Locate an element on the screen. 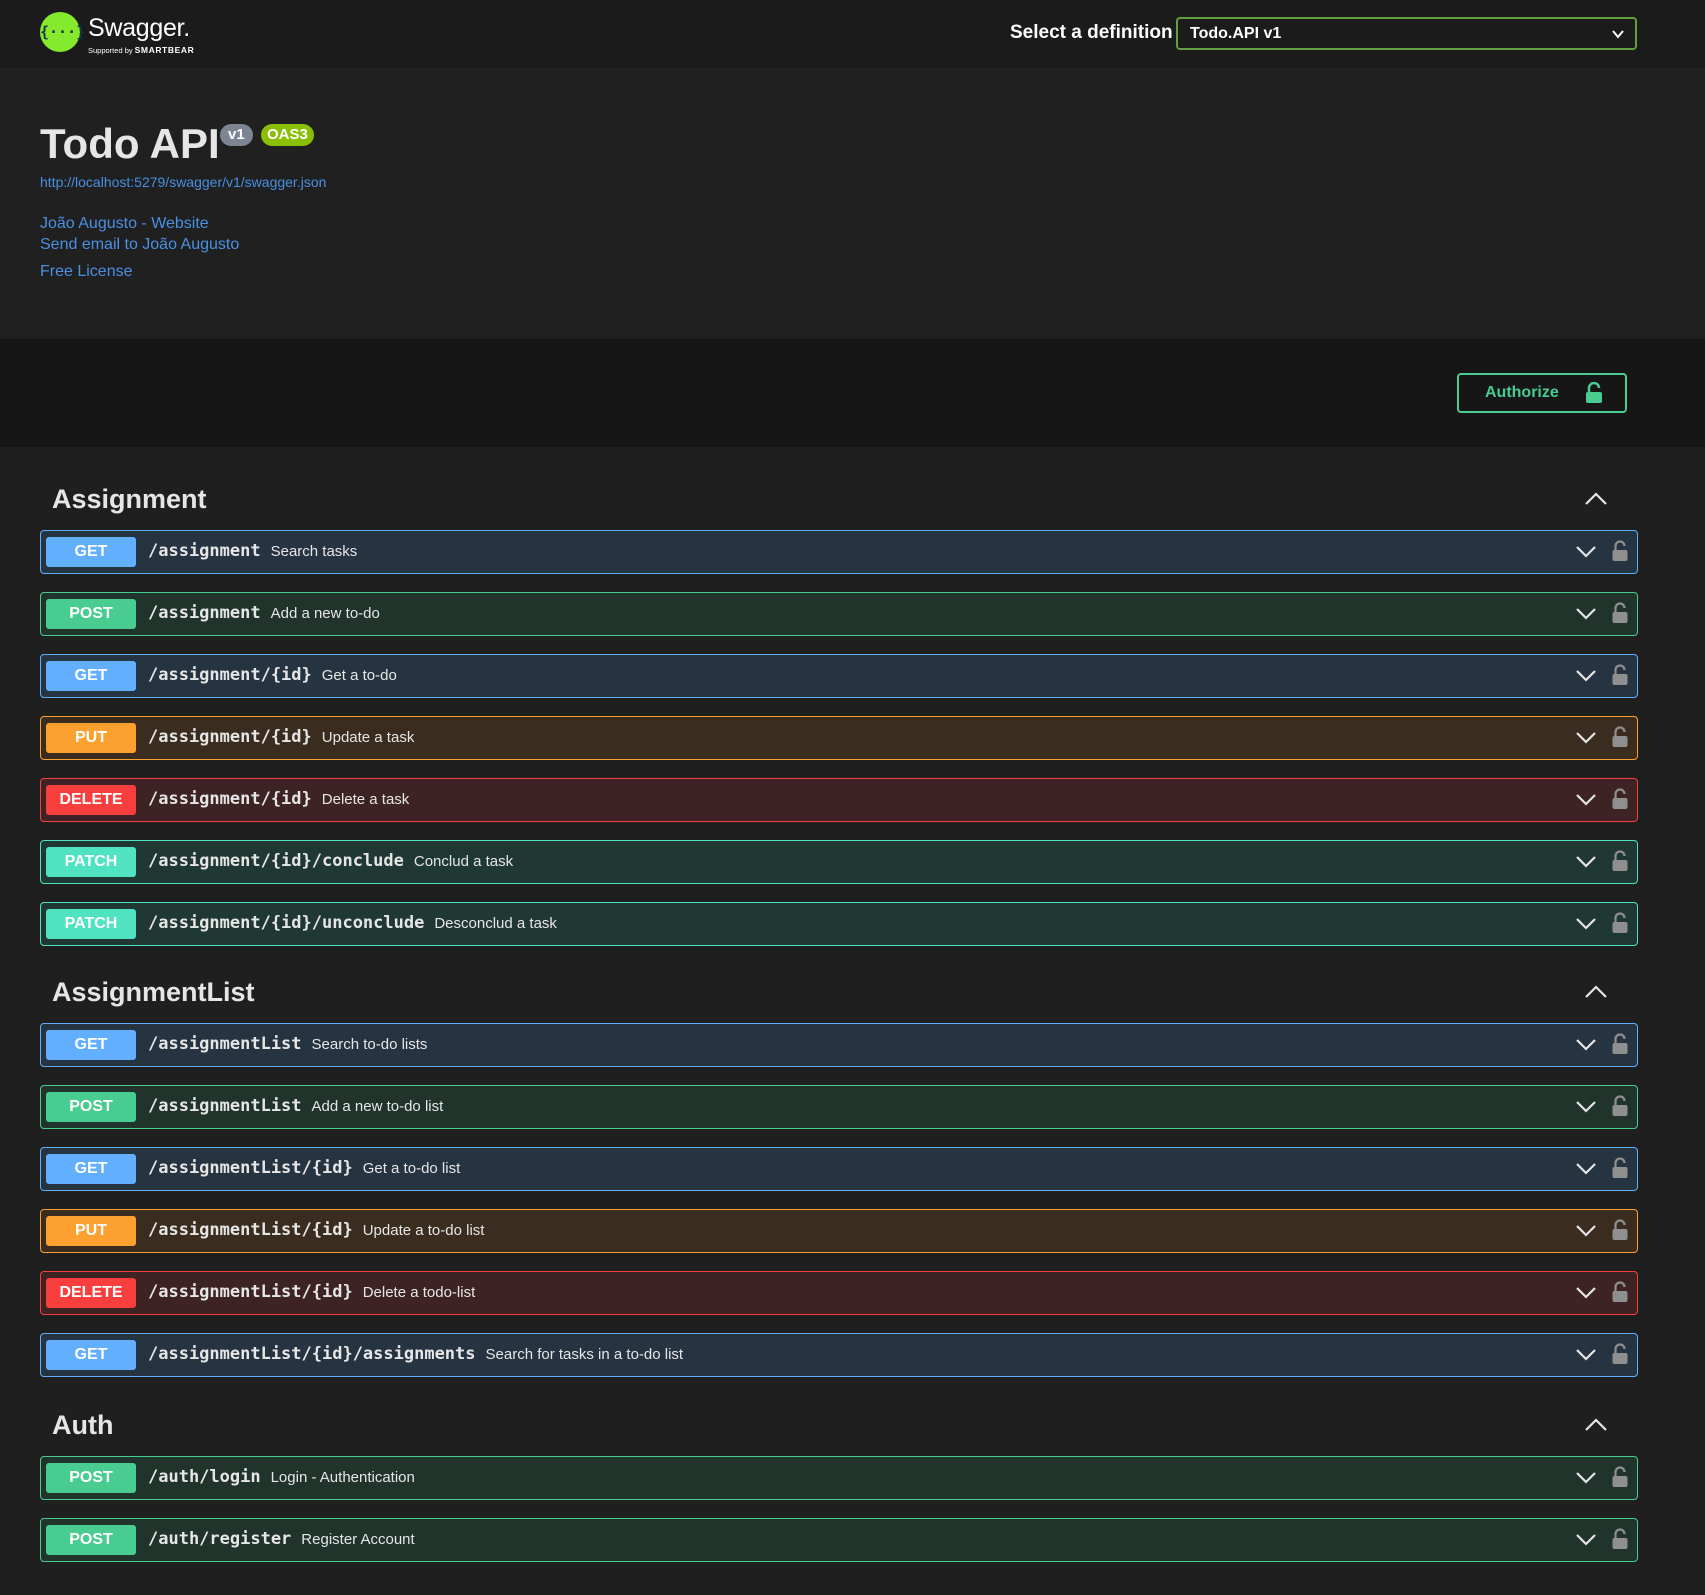 This screenshot has height=1595, width=1705. license-link: Free License is located at coordinates (86, 272).